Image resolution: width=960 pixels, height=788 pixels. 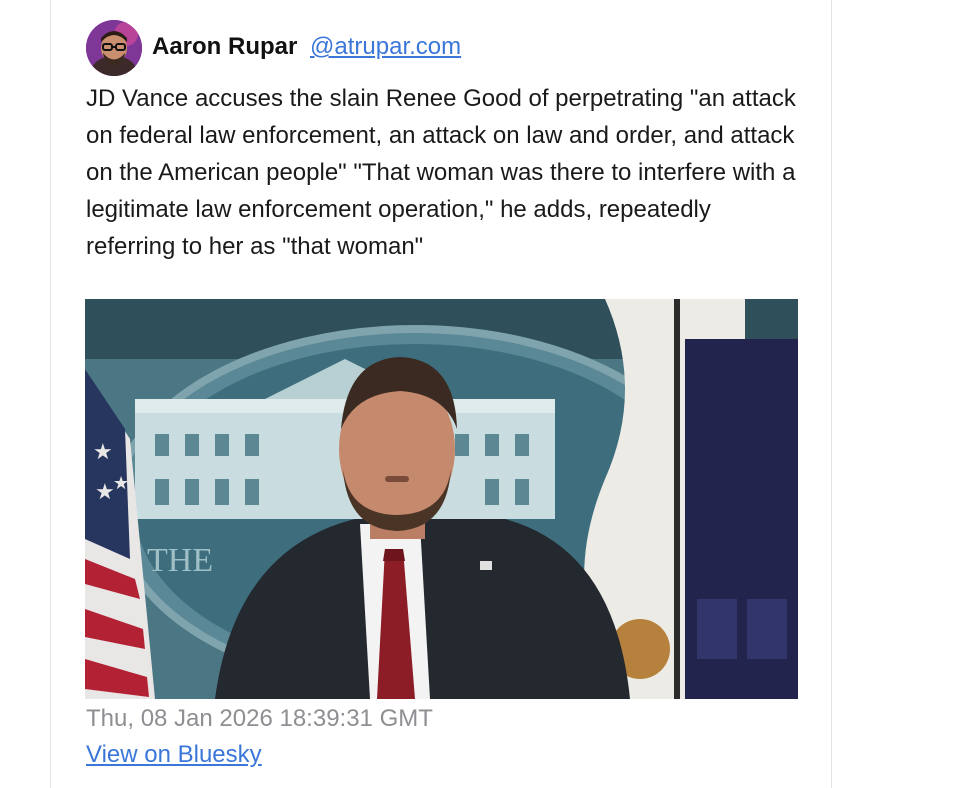 What do you see at coordinates (174, 755) in the screenshot?
I see `view-on-bluesky-link: View on Bluesky` at bounding box center [174, 755].